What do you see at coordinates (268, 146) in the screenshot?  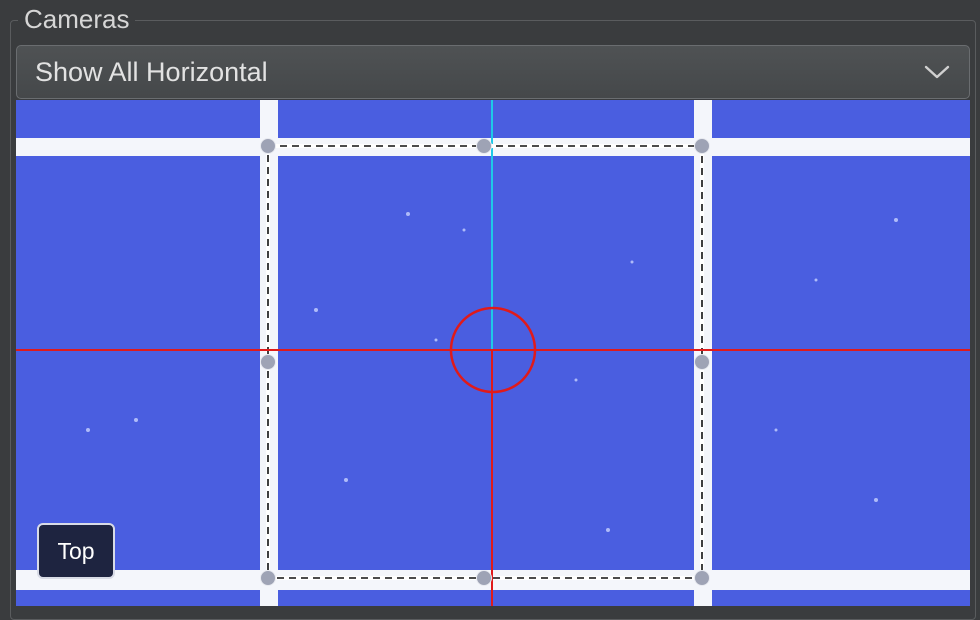 I see `handle-top-left` at bounding box center [268, 146].